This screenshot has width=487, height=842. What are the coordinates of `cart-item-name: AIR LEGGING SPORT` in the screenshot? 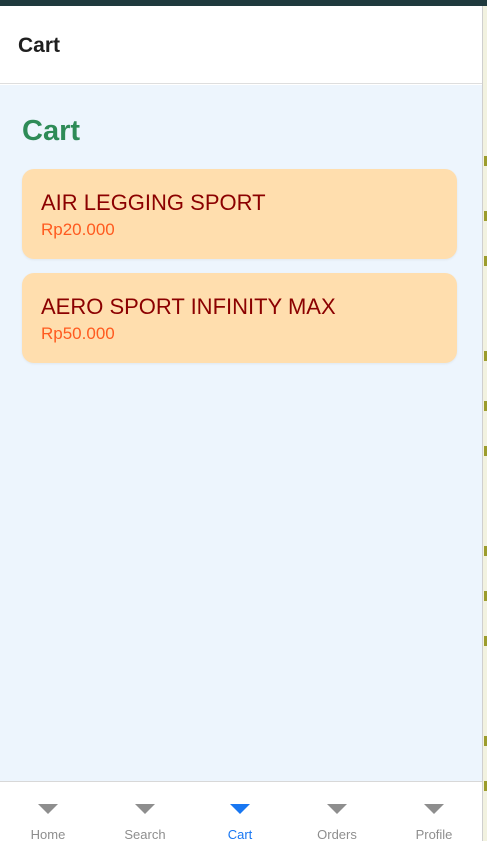 It's located at (153, 202).